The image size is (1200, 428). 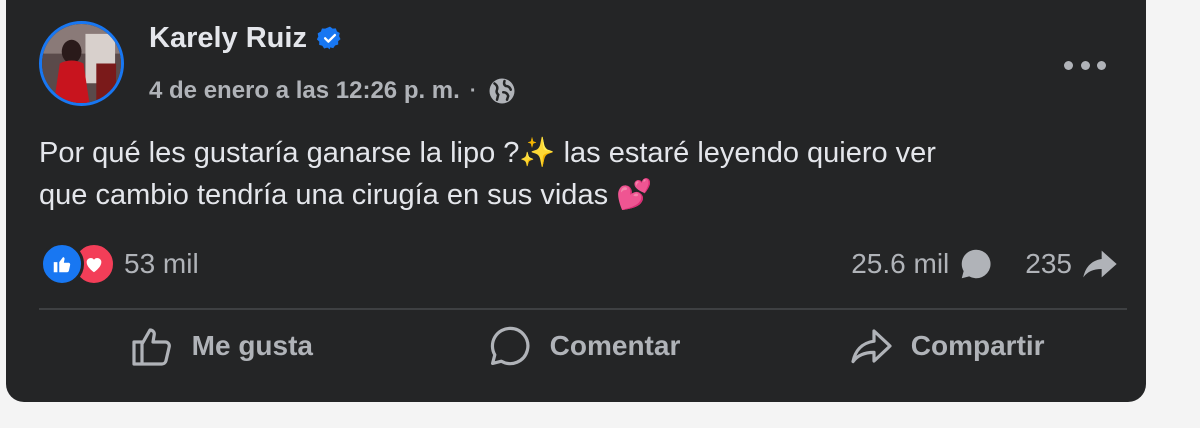 I want to click on comments-stat: 25.6 mil, so click(x=923, y=264).